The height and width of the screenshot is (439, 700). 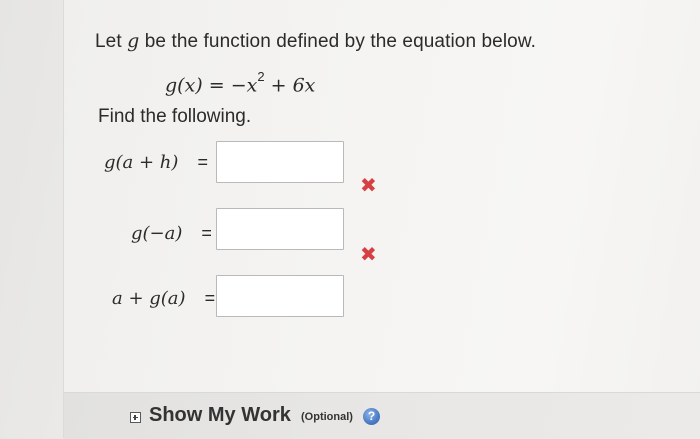 I want to click on item-2-equals: =, so click(x=206, y=233).